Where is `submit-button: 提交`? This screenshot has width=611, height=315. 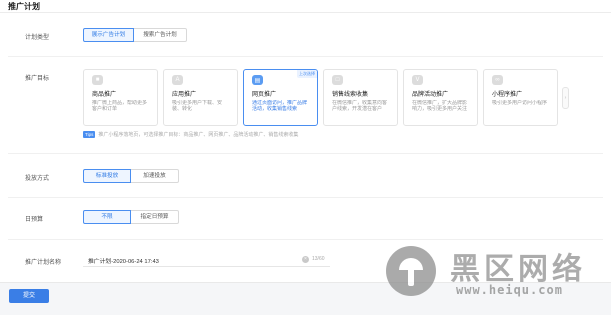
submit-button: 提交 is located at coordinates (29, 296).